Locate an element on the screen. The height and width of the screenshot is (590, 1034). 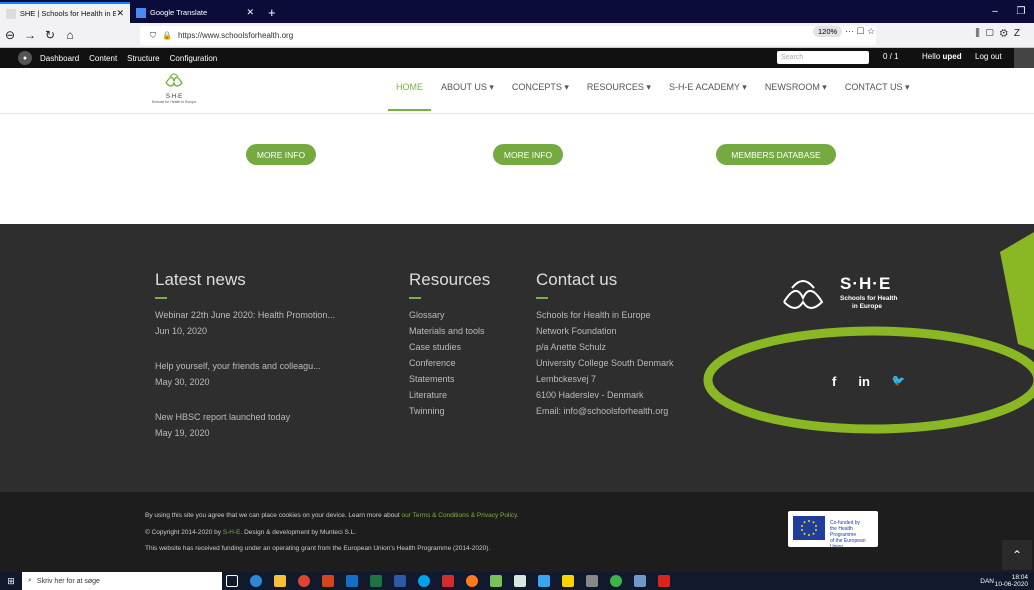
nav-about-us: ABOUT US ▾ is located at coordinates (467, 87).